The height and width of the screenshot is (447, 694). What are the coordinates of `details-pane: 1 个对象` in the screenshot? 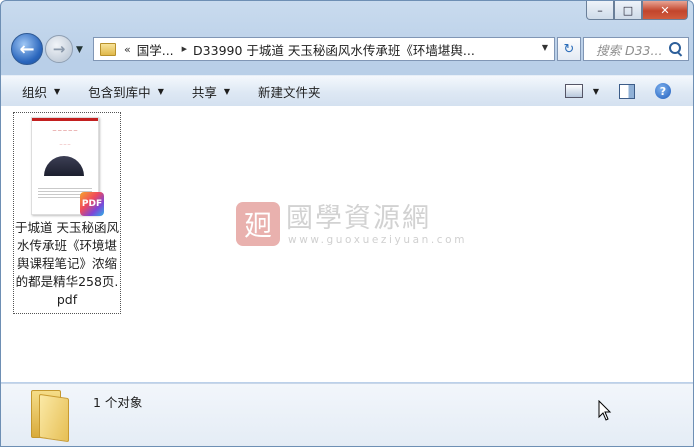 It's located at (347, 414).